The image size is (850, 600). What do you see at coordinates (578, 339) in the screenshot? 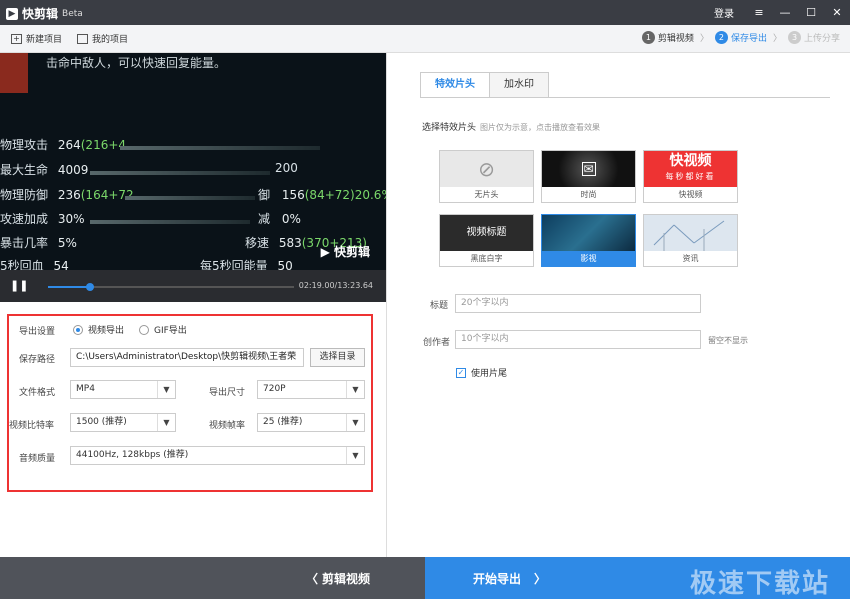
I see `author-input: 10个字以内` at bounding box center [578, 339].